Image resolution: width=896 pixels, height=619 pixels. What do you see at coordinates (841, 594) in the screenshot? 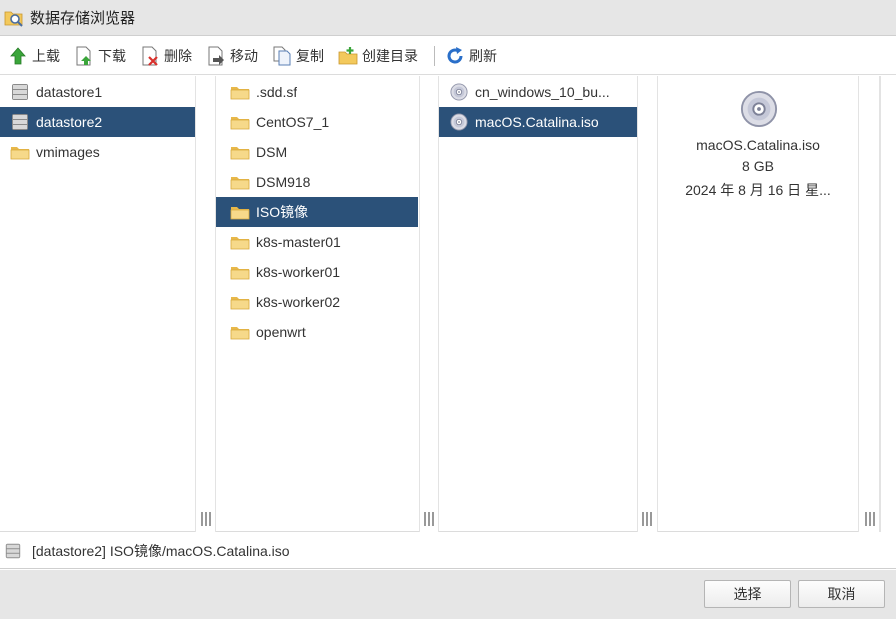
I see `cancel-button: 取消` at bounding box center [841, 594].